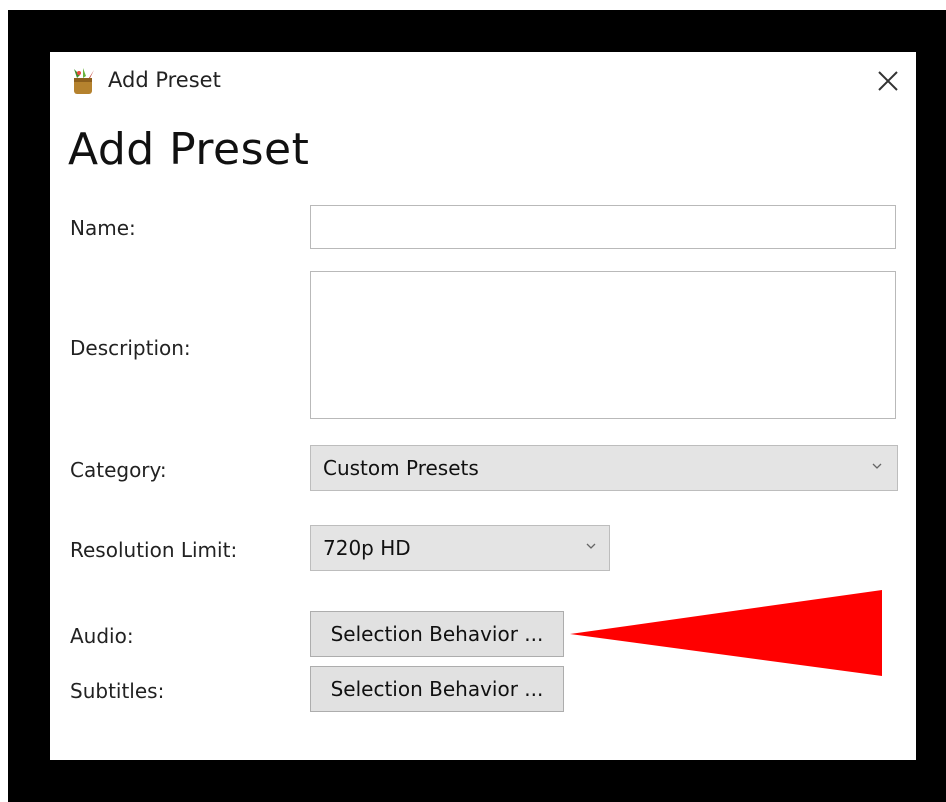 The width and height of the screenshot is (946, 802). What do you see at coordinates (103, 228) in the screenshot?
I see `name-label: Name:` at bounding box center [103, 228].